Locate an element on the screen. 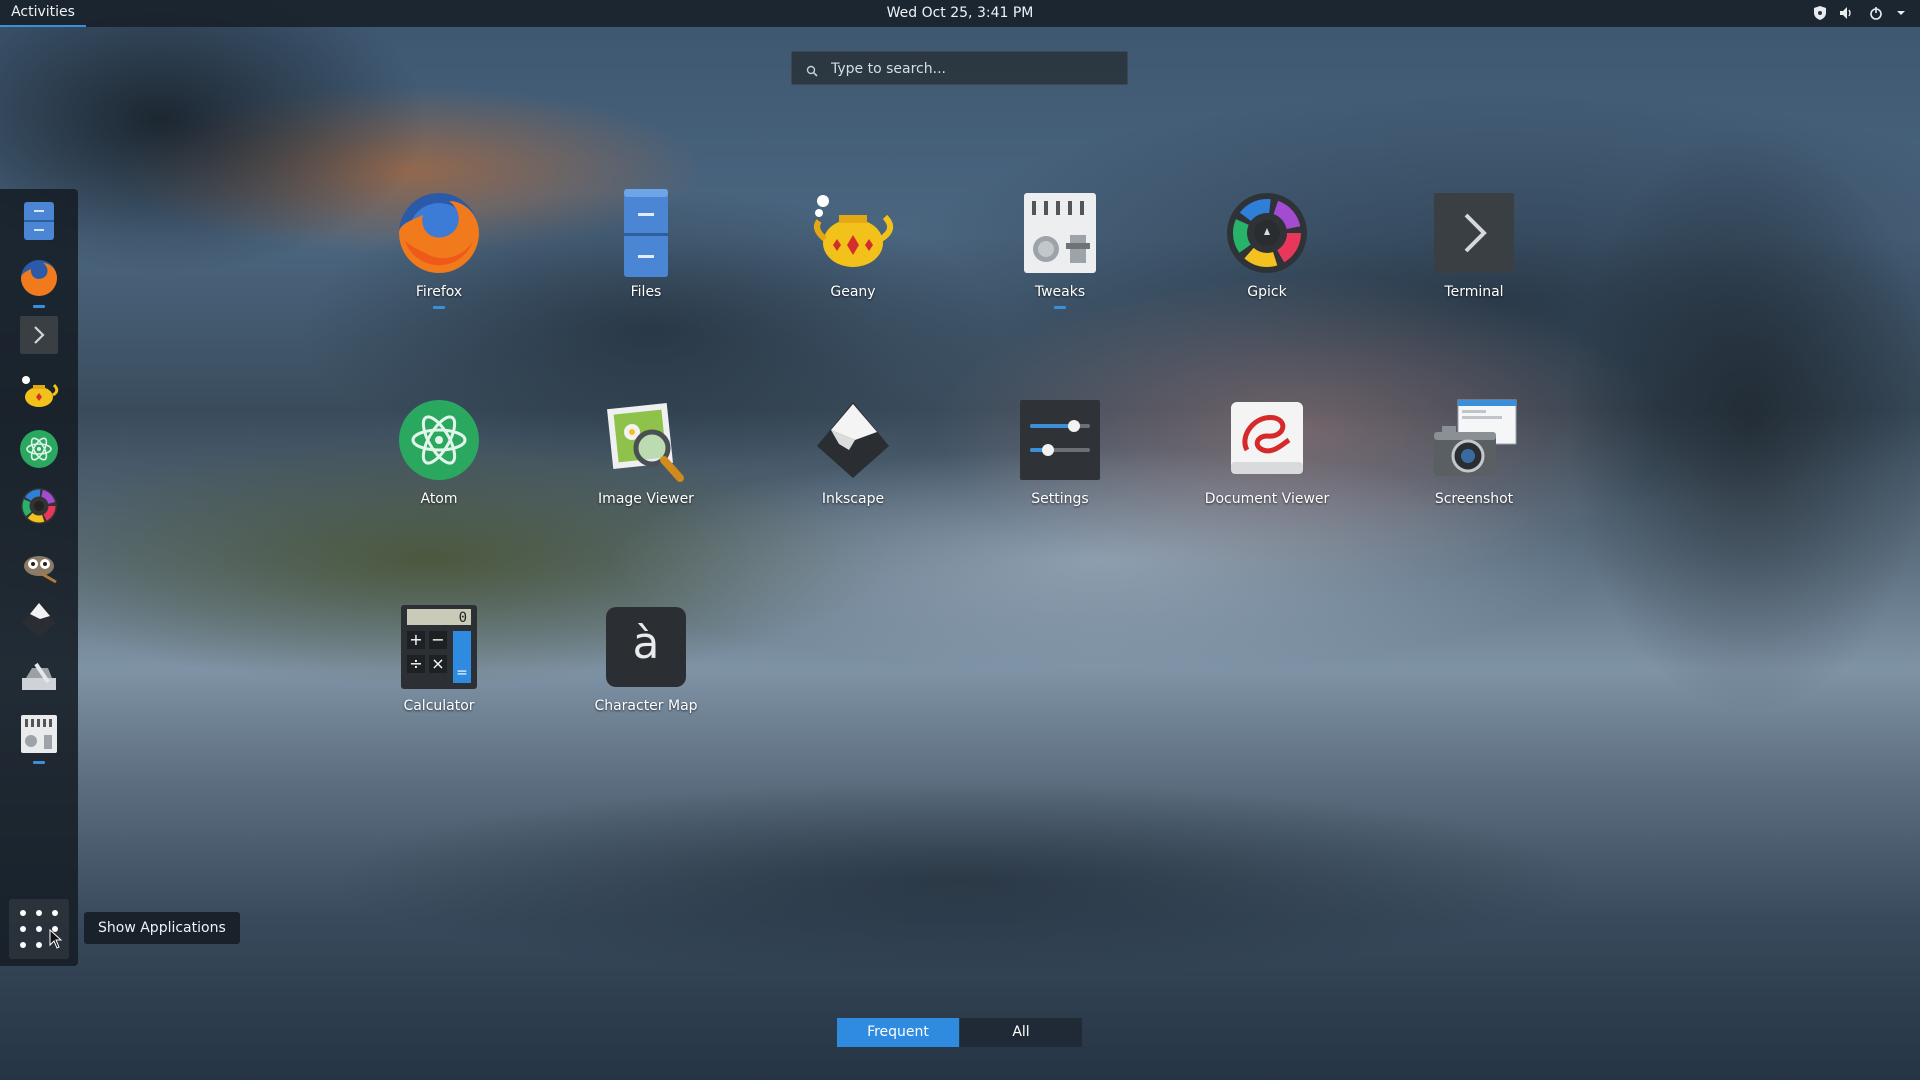 This screenshot has height=1080, width=1920. image-viewer-icon is located at coordinates (645, 442).